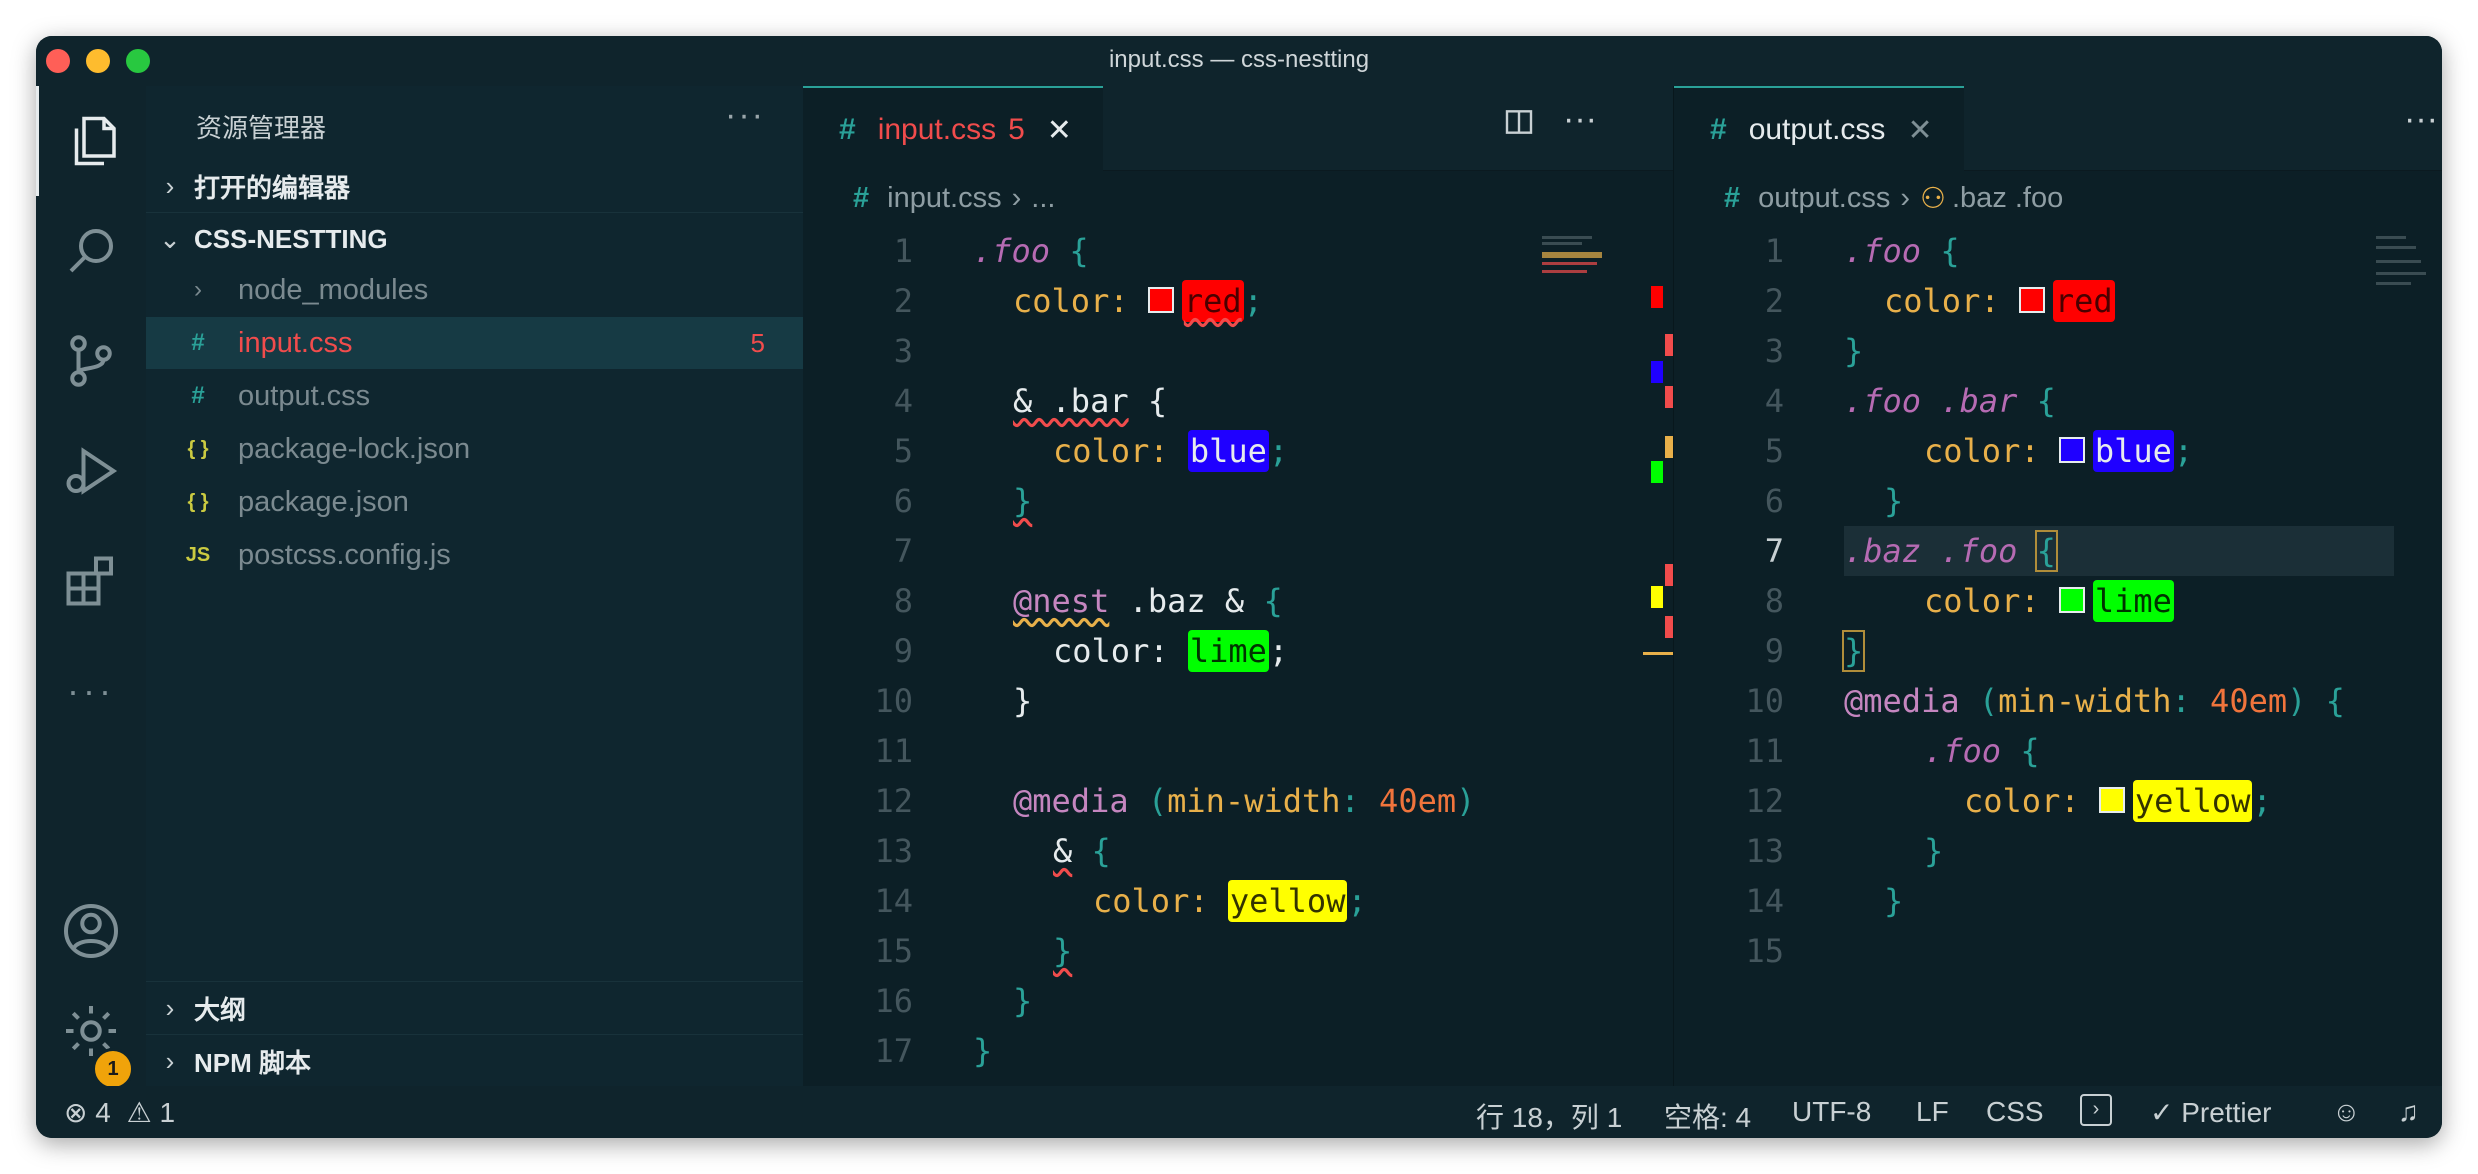 The height and width of the screenshot is (1174, 2478). I want to click on color-swatch-yellow, so click(2111, 800).